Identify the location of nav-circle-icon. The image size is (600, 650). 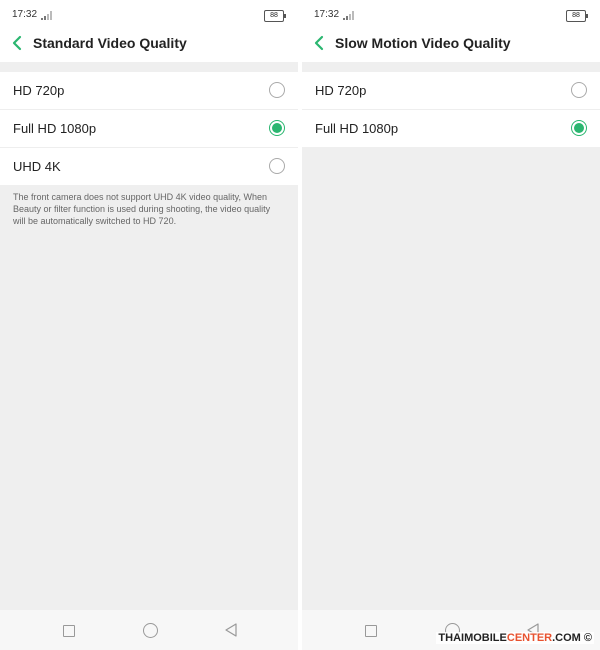
(150, 630).